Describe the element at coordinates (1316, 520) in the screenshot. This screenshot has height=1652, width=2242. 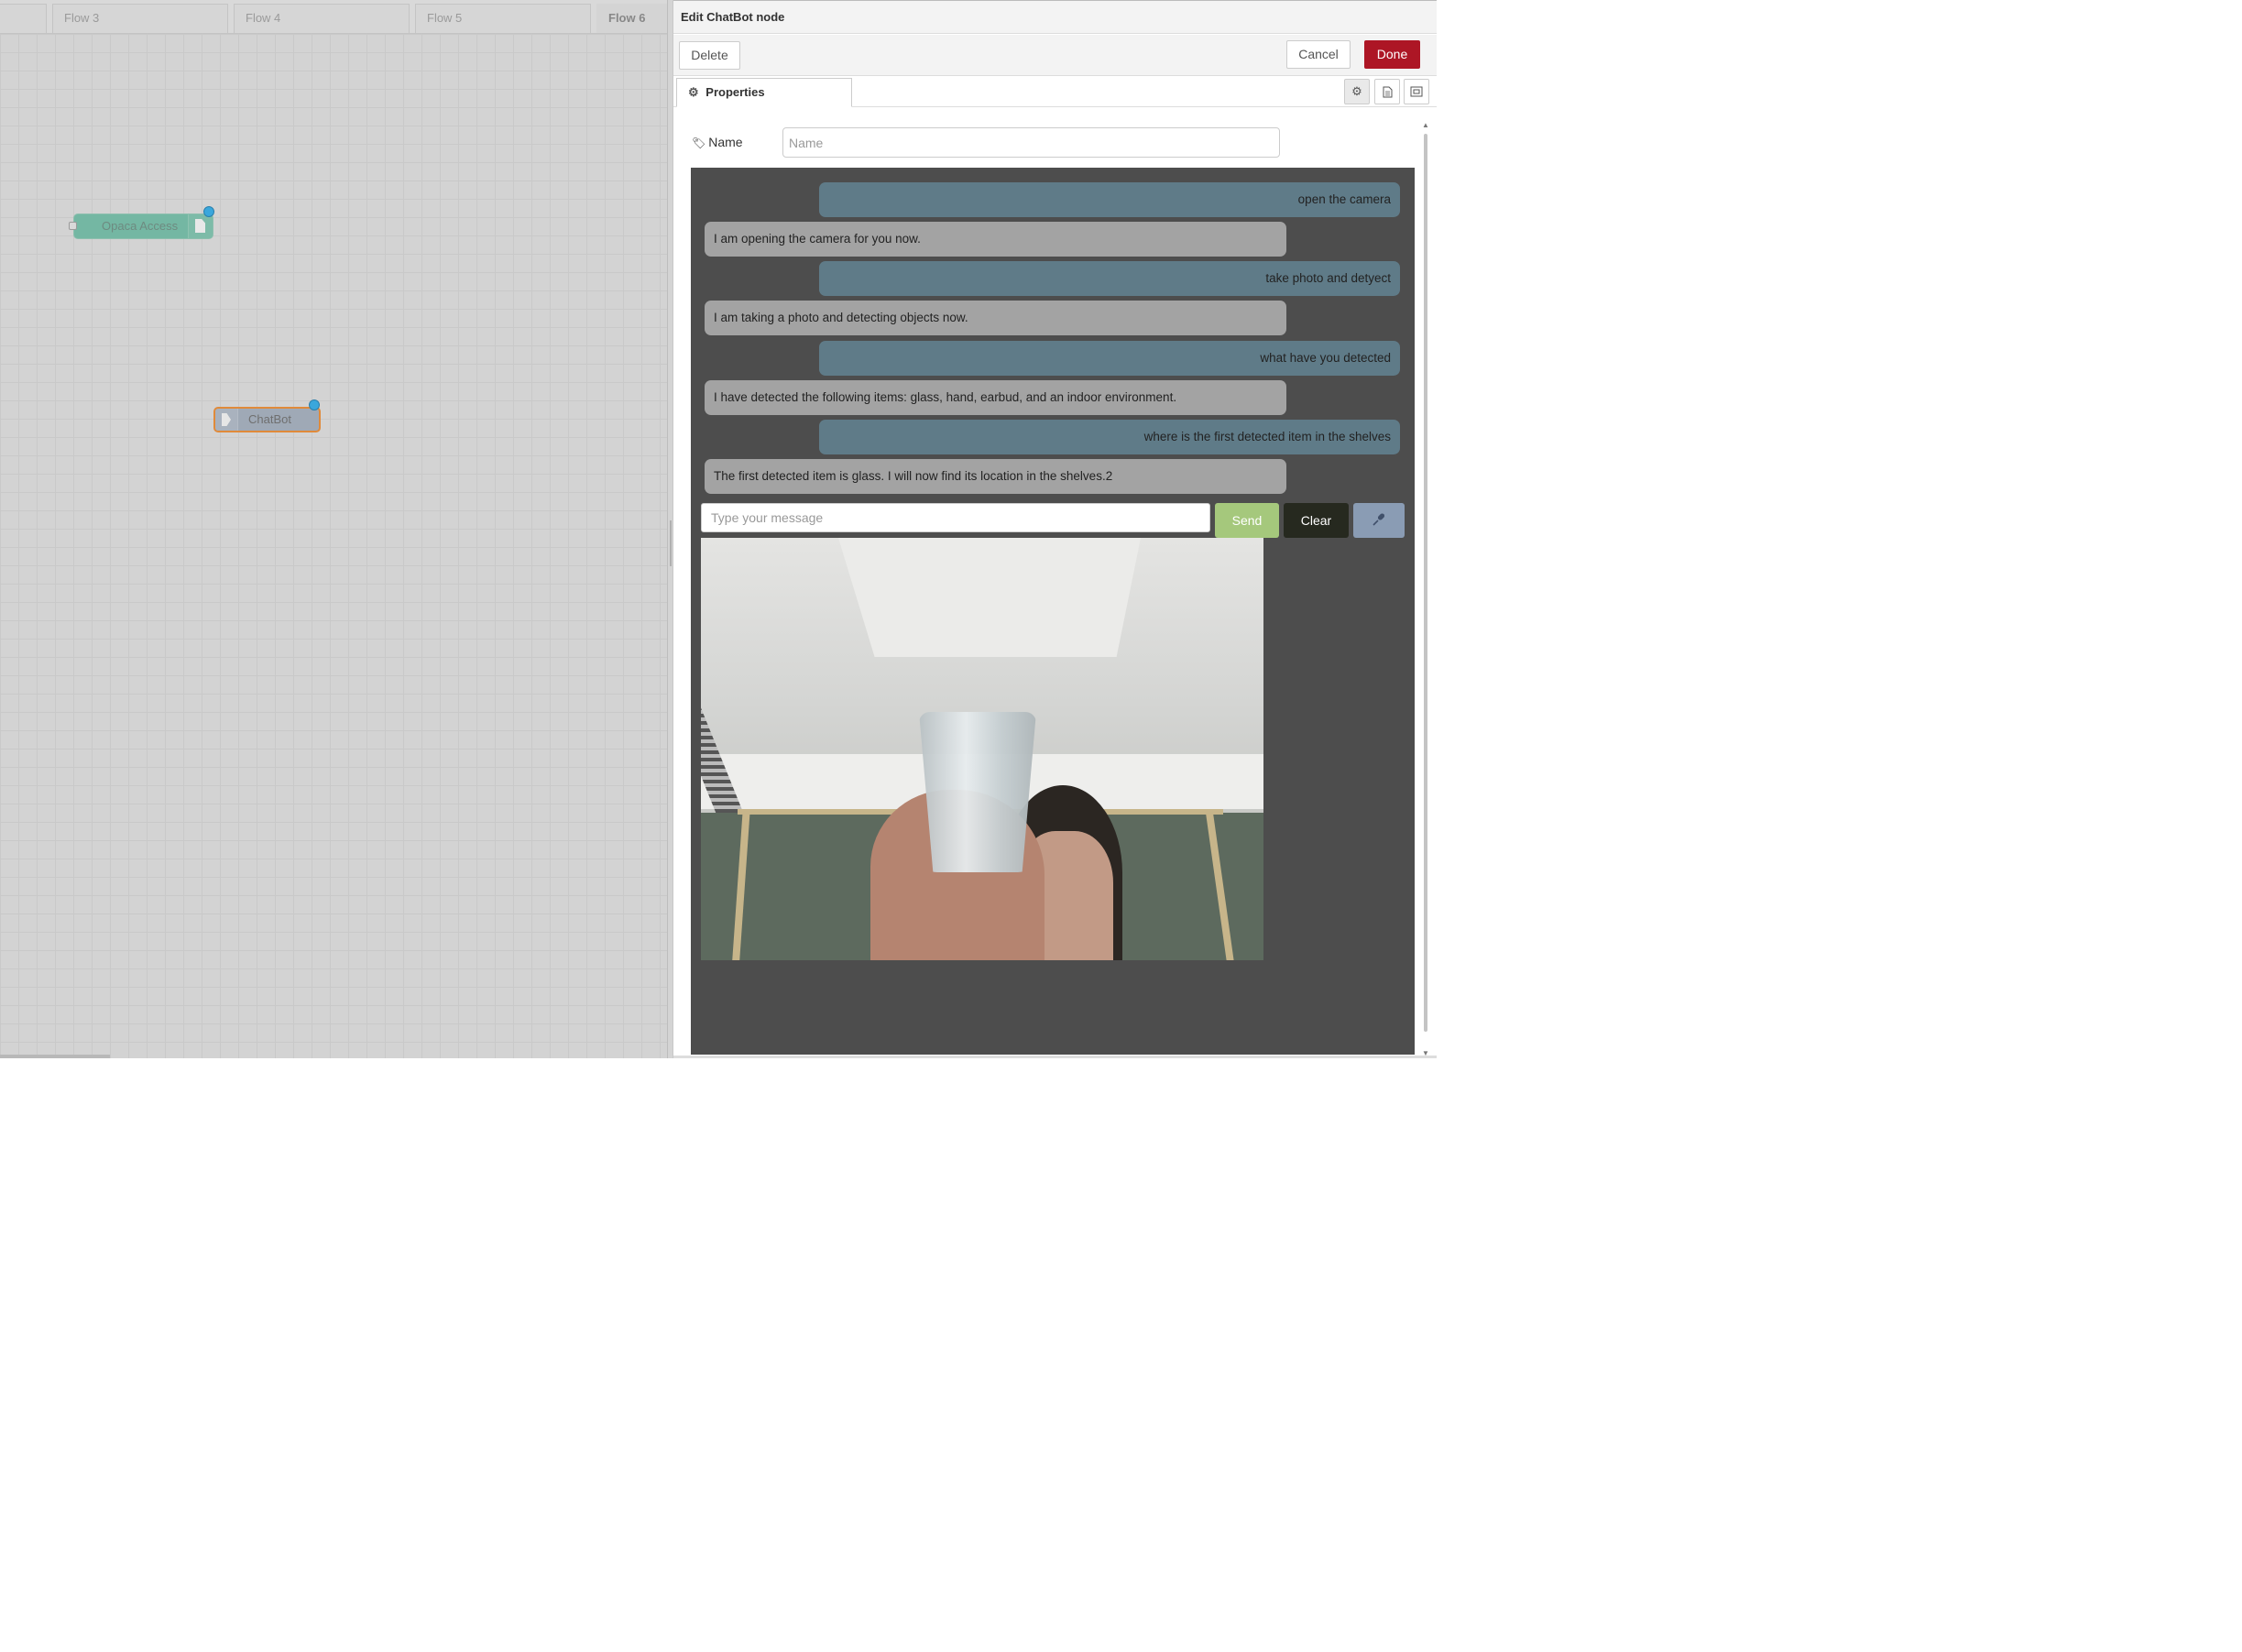
I see `clear-button: Clear` at that location.